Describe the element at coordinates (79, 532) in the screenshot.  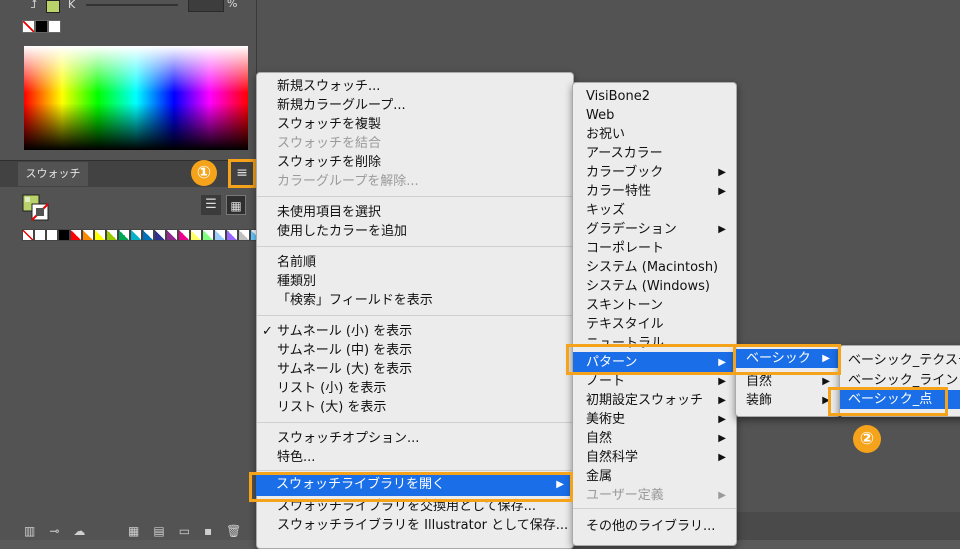
I see `cloud-icon: ☁` at that location.